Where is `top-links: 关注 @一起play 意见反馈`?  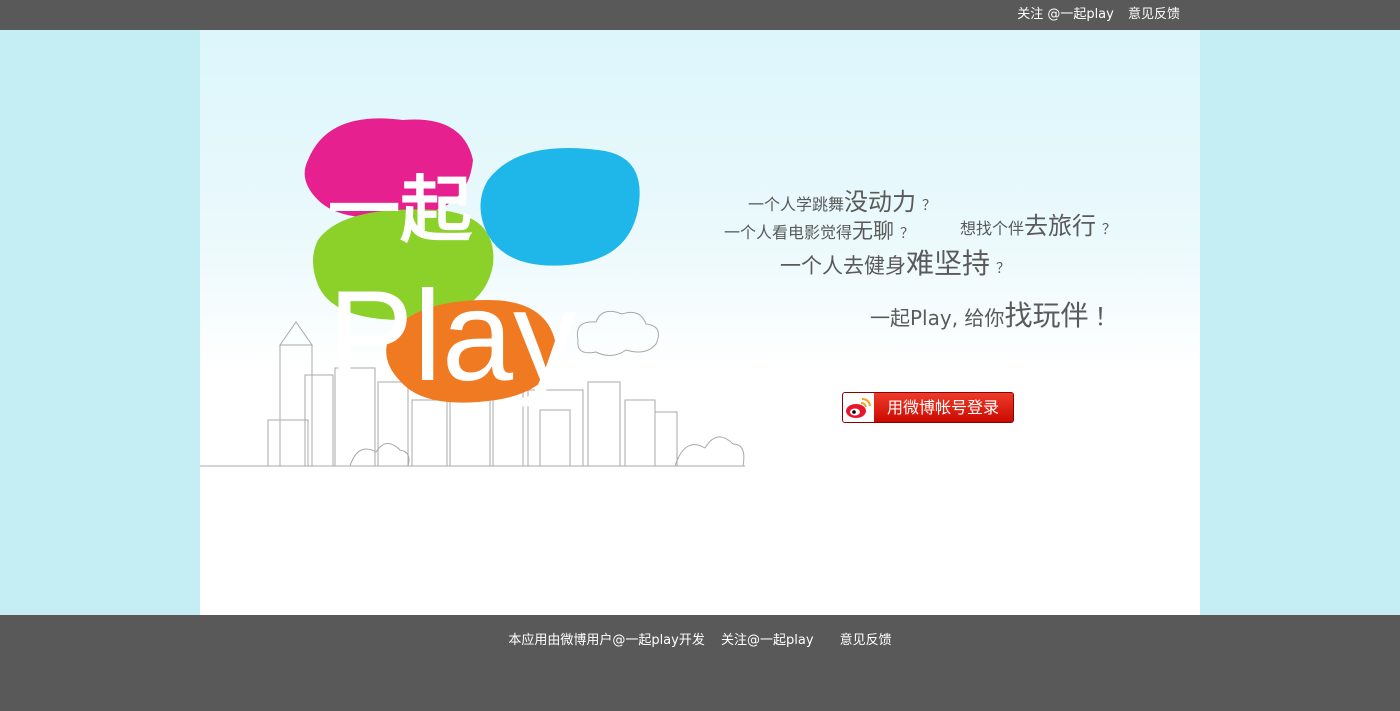
top-links: 关注 @一起play 意见反馈 is located at coordinates (1093, 15).